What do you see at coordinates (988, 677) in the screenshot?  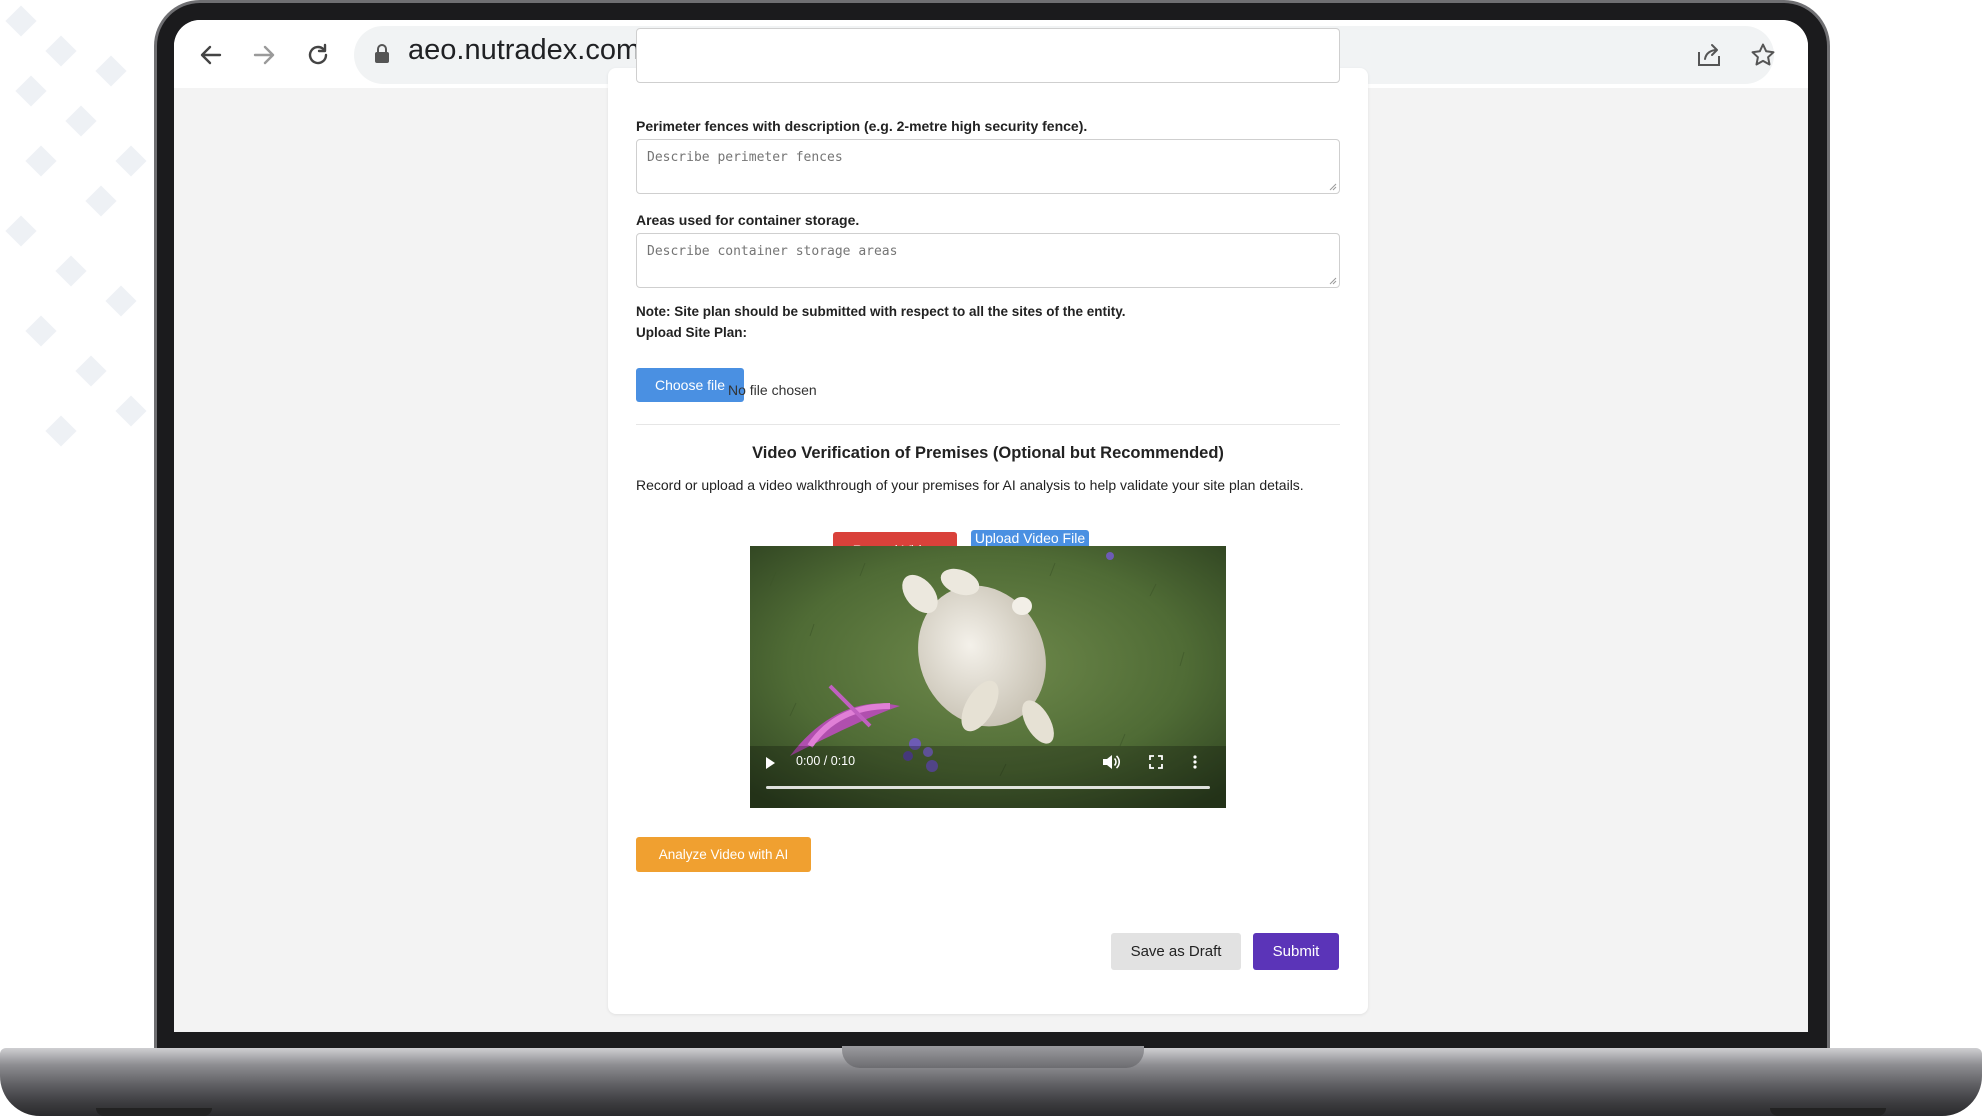 I see `video-player: 0:00 / 0:10` at bounding box center [988, 677].